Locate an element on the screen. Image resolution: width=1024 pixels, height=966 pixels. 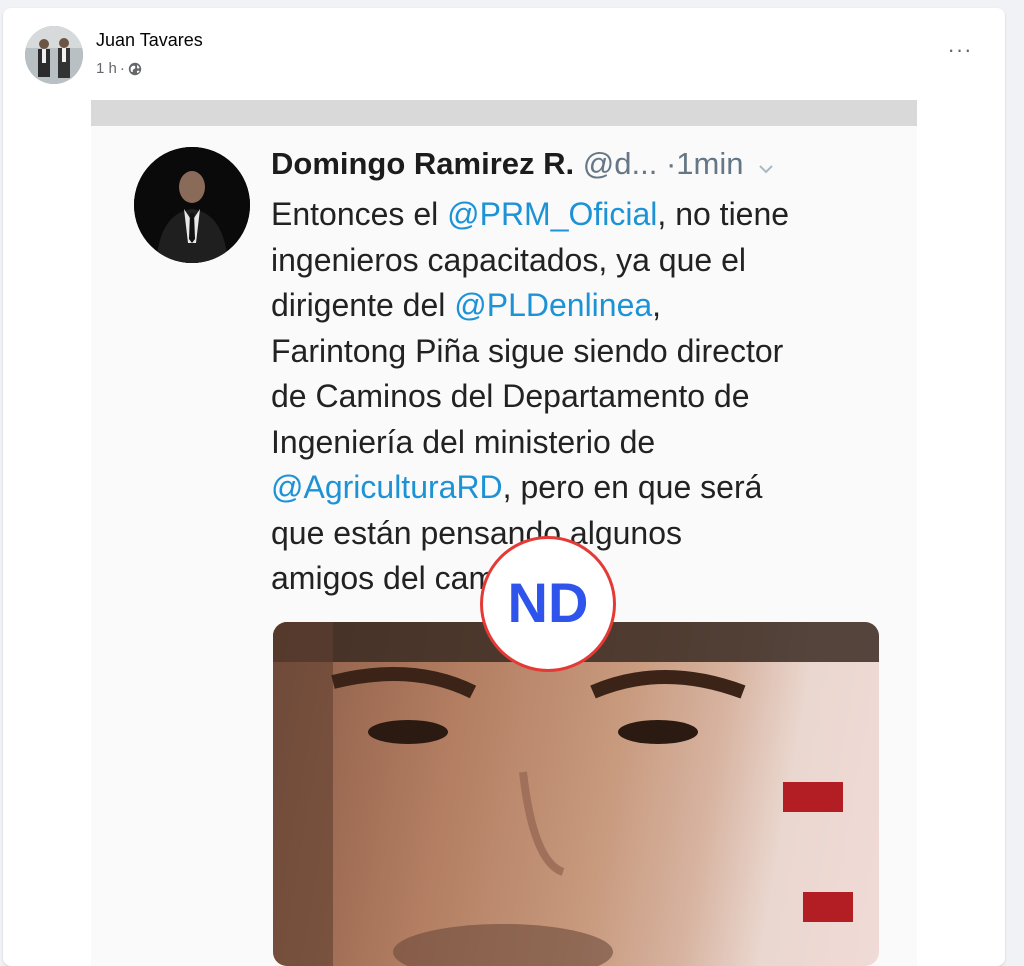
tweet-mention-link: @PLDenlinea is located at coordinates (553, 305).